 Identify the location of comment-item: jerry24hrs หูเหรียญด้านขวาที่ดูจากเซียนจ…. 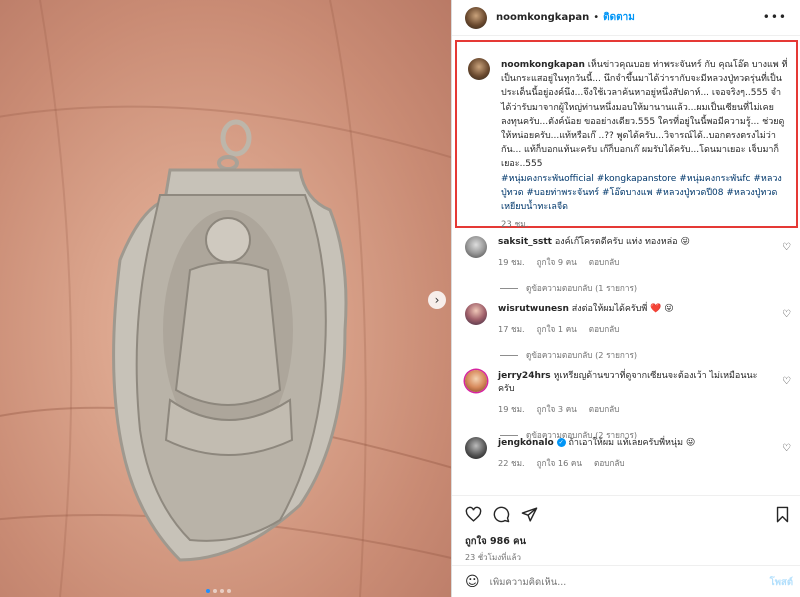
(626, 402).